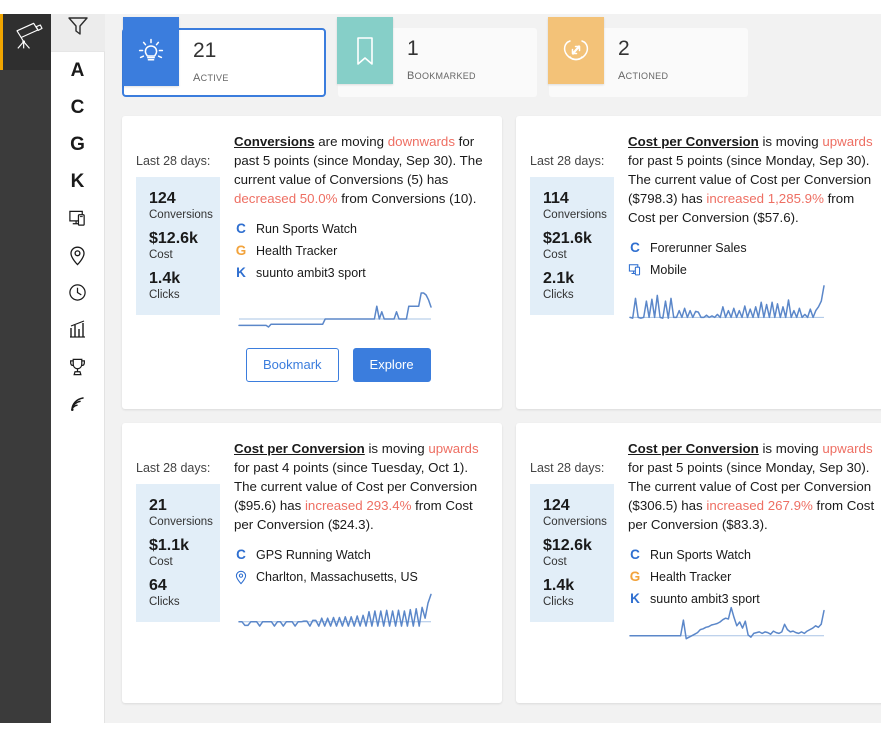 This screenshot has height=743, width=881. What do you see at coordinates (413, 48) in the screenshot?
I see `summary-count: 1` at bounding box center [413, 48].